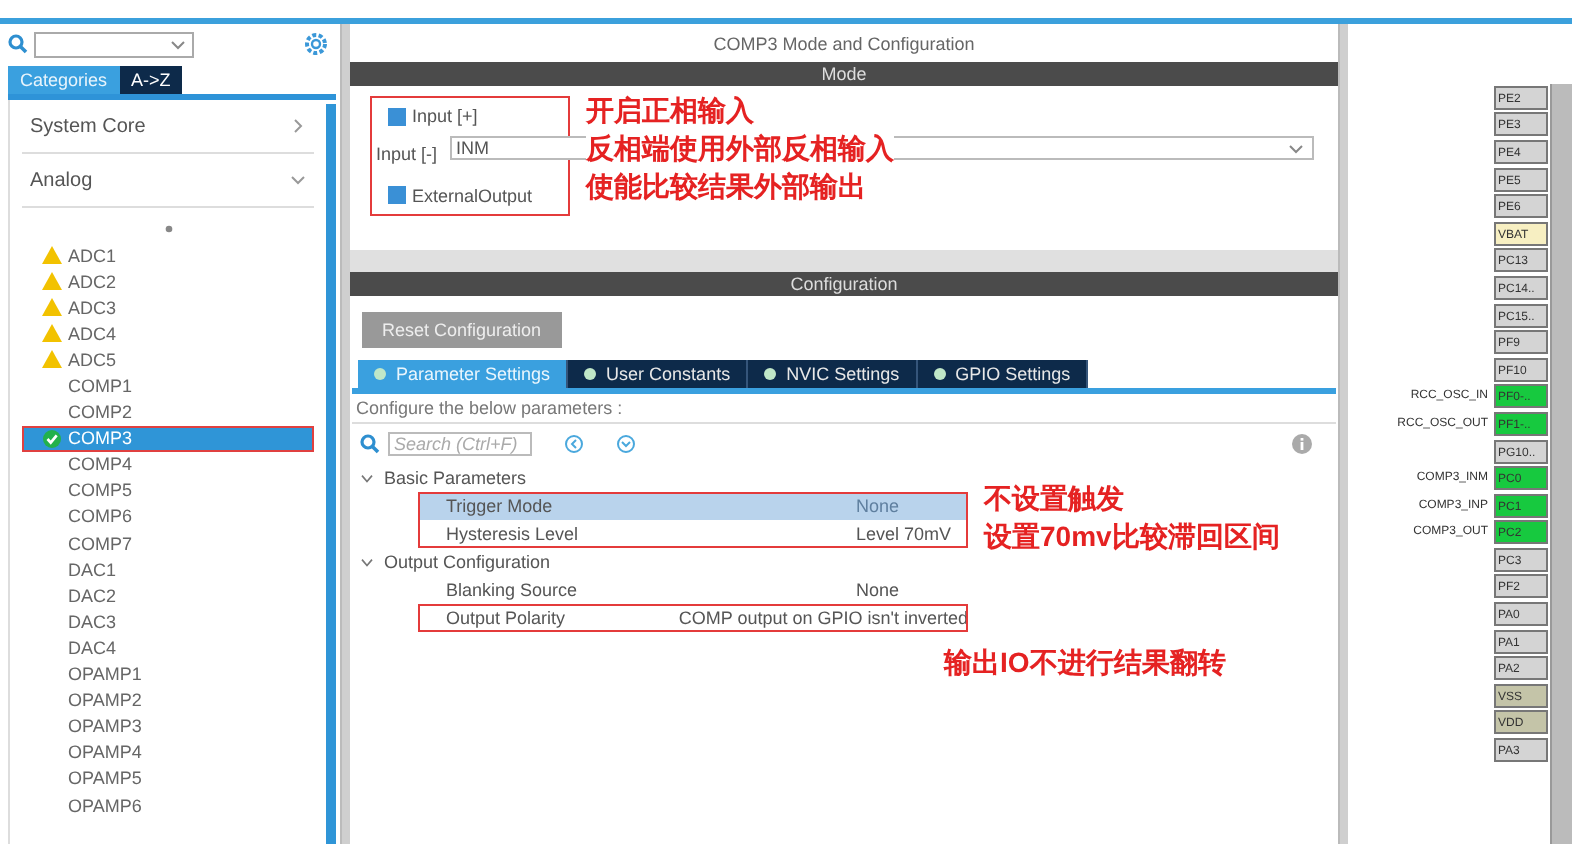  I want to click on peripheral-item: ADC1, so click(168, 255).